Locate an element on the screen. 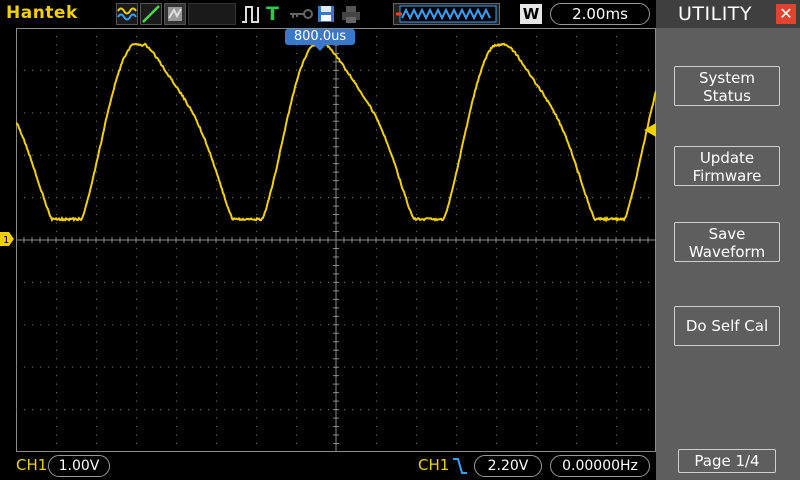  update-firmware-button: Update Firmware is located at coordinates (727, 166).